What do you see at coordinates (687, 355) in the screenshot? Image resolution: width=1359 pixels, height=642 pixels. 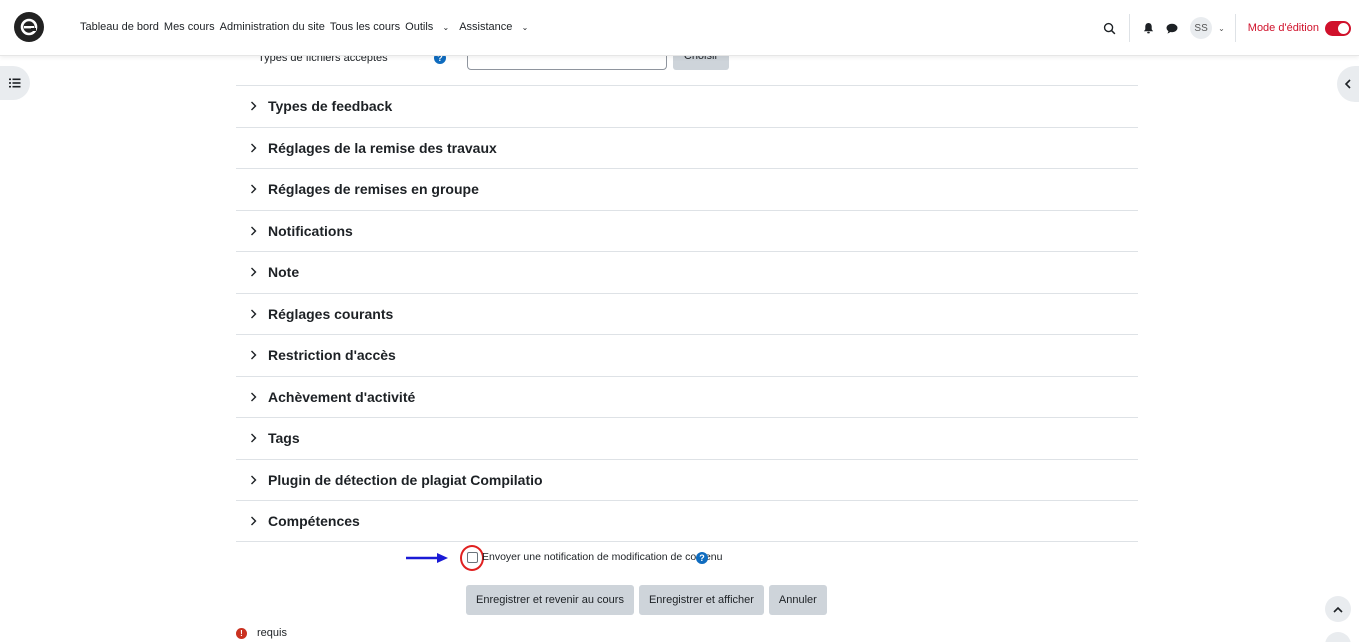 I see `section-access-restriction: Restriction d'accès` at bounding box center [687, 355].